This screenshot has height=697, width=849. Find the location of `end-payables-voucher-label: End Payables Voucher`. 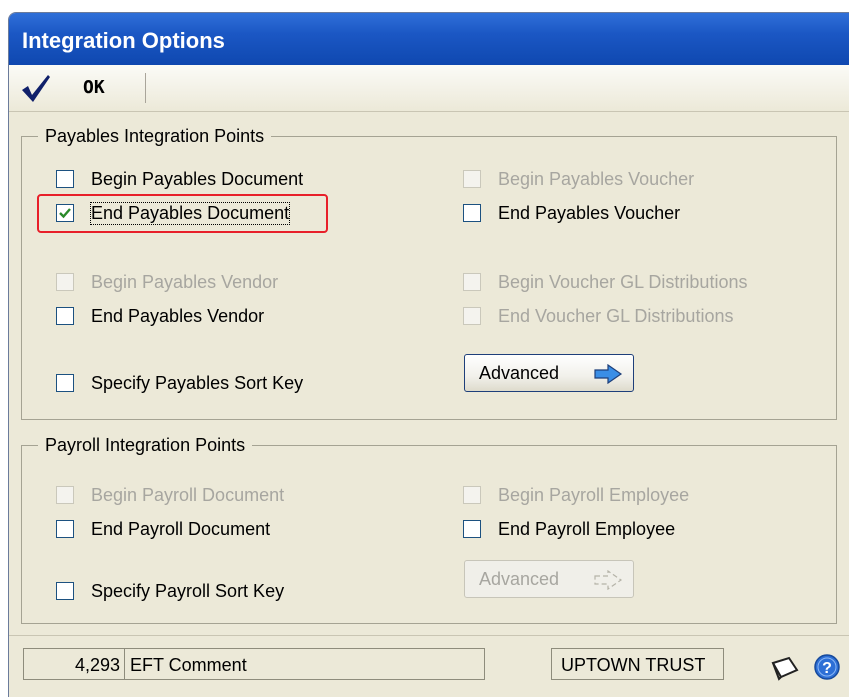

end-payables-voucher-label: End Payables Voucher is located at coordinates (589, 212).